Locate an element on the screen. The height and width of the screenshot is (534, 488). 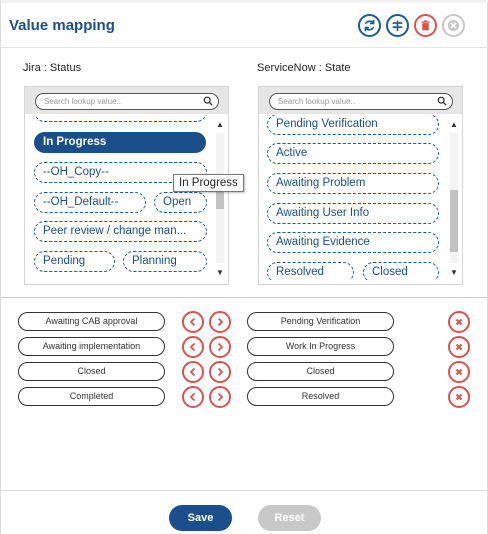
dialog-footer: Save Reset is located at coordinates (244, 512).